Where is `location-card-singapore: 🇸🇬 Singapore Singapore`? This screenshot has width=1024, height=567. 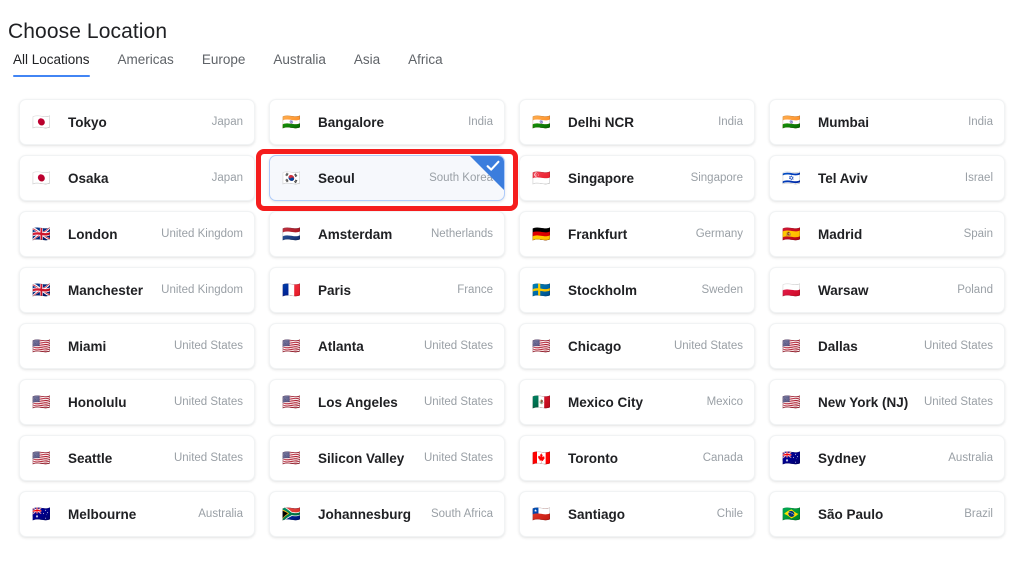
location-card-singapore: 🇸🇬 Singapore Singapore is located at coordinates (637, 178).